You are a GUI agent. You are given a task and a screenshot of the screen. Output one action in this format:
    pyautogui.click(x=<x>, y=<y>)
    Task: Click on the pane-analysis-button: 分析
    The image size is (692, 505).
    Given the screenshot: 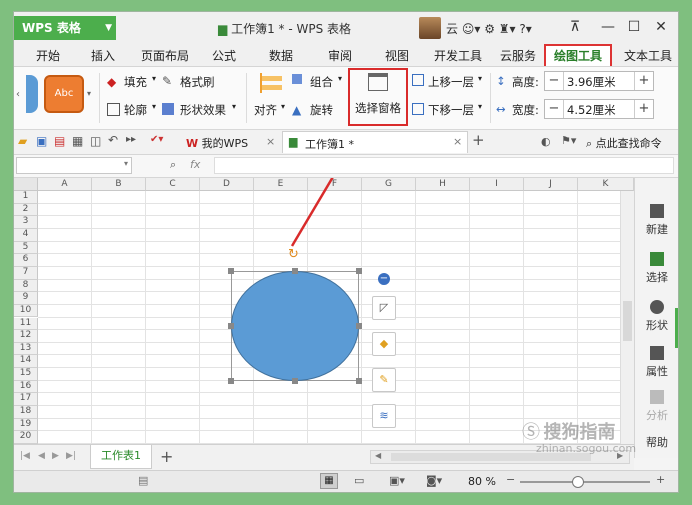 What is the action you would take?
    pyautogui.click(x=656, y=406)
    